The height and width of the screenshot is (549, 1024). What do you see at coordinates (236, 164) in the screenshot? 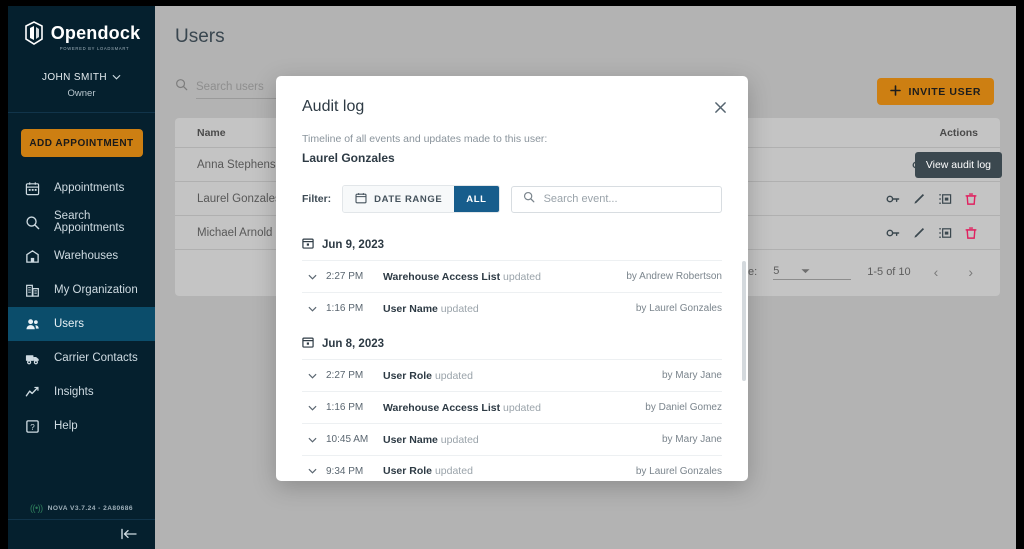
I see `user-name-cell: Anna Stephens` at bounding box center [236, 164].